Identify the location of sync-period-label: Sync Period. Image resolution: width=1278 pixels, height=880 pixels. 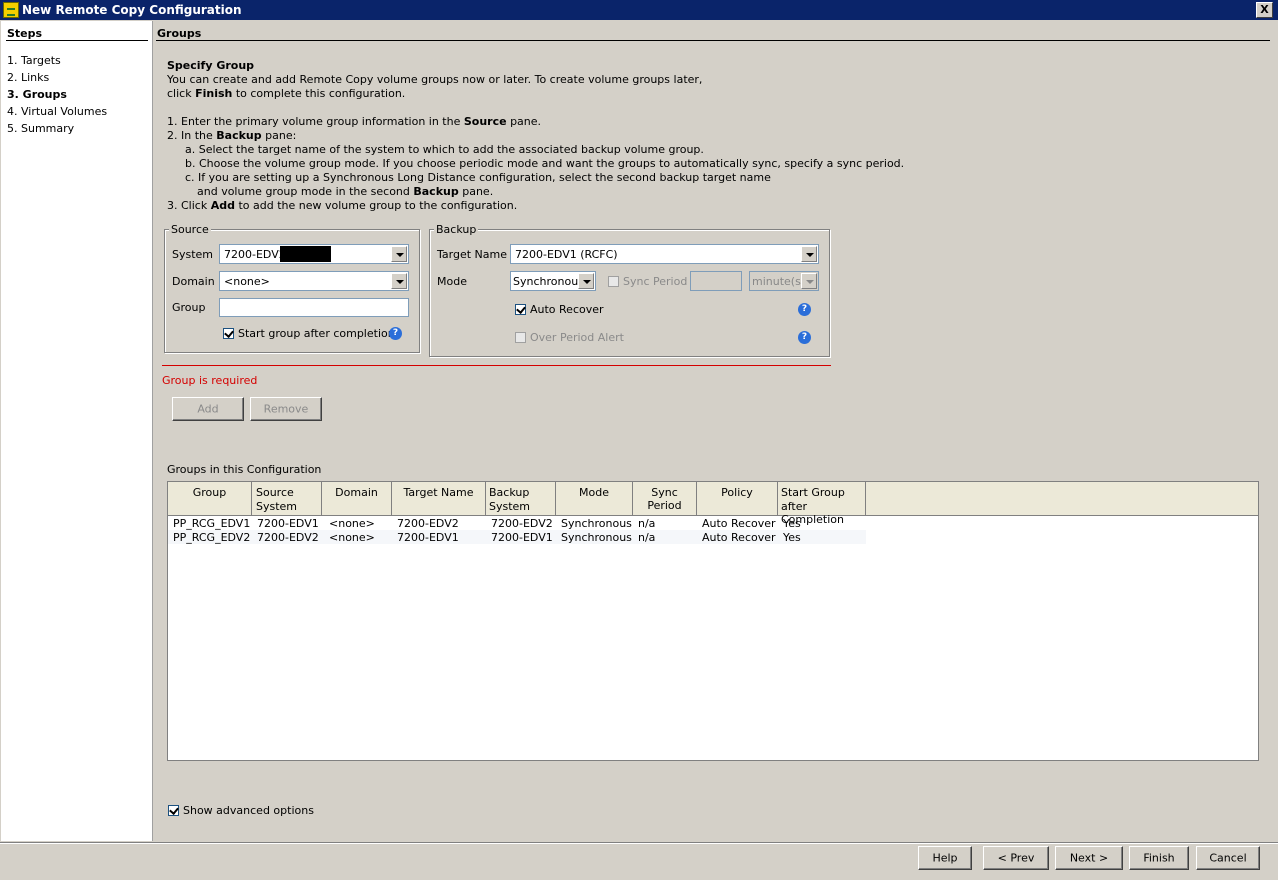
(655, 281).